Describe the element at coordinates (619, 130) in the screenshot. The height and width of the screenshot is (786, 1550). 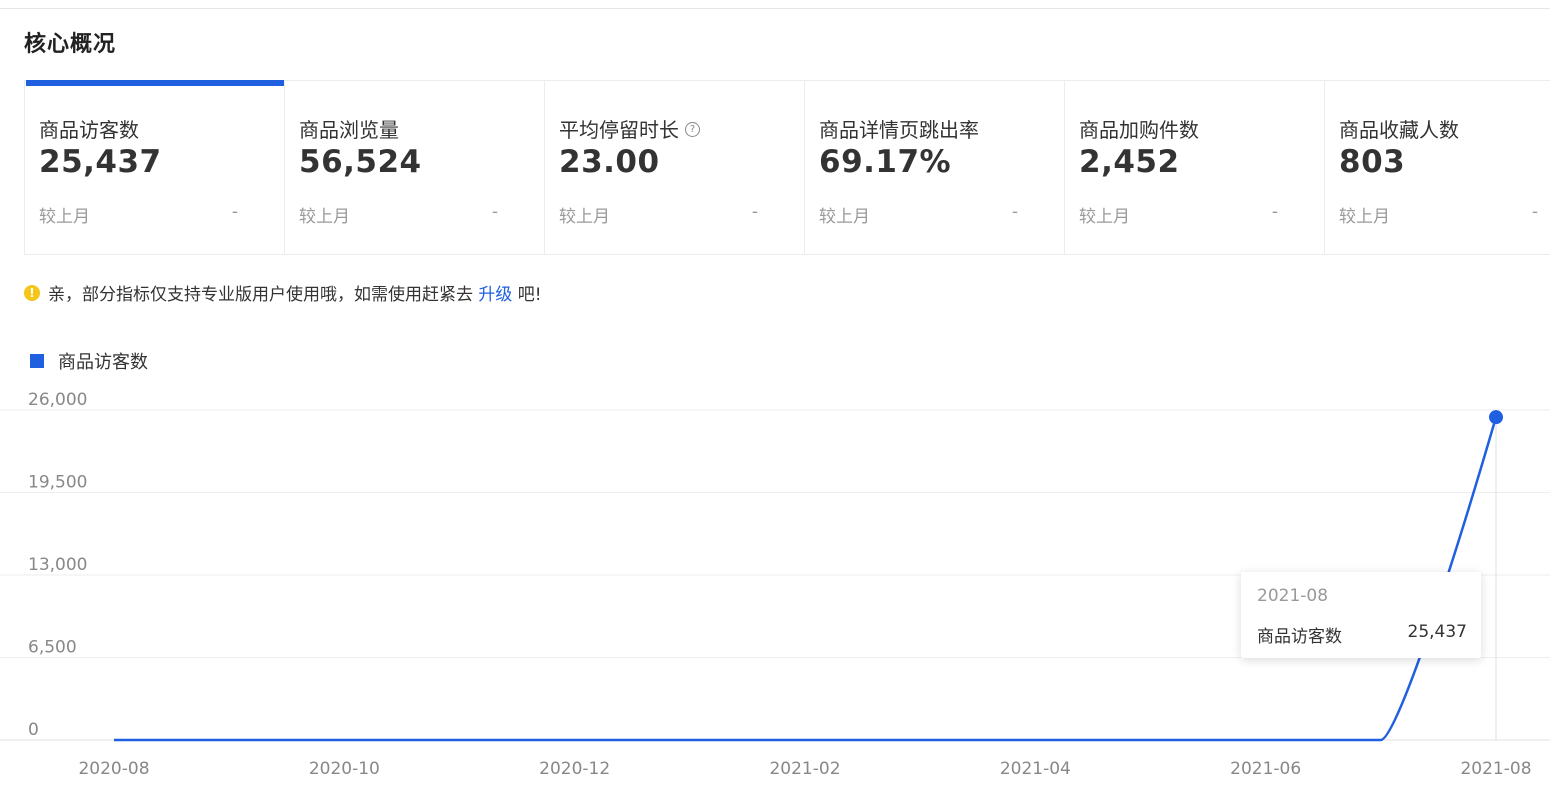
I see `metric-label-text: 平均停留时长` at that location.